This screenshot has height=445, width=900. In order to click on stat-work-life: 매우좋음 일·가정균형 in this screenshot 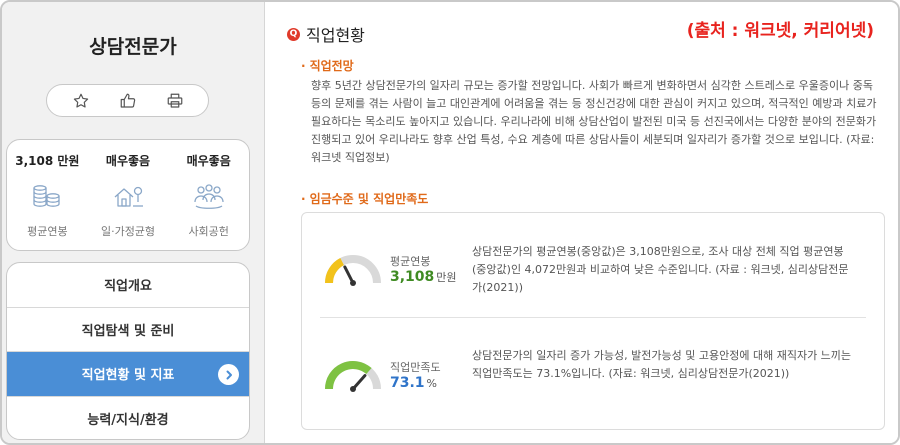, I will do `click(128, 195)`.